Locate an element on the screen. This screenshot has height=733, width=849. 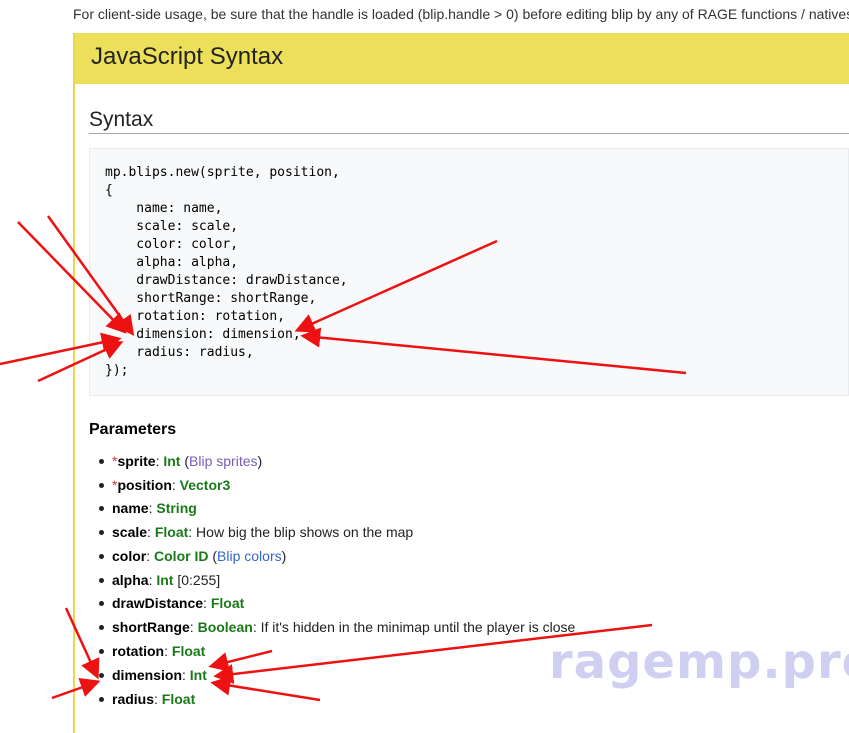
param-name: sprite is located at coordinates (136, 461).